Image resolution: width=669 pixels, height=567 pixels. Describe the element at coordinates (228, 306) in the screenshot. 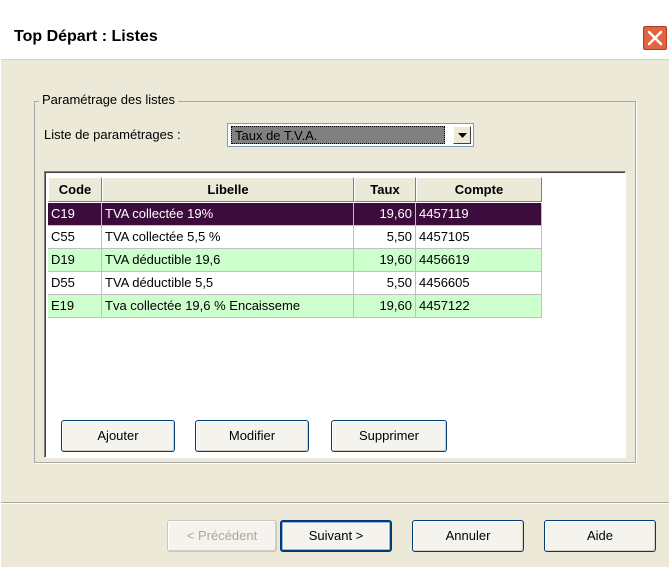

I see `cell-libelle: Tva collectée 19,6 % Encaisseme` at that location.